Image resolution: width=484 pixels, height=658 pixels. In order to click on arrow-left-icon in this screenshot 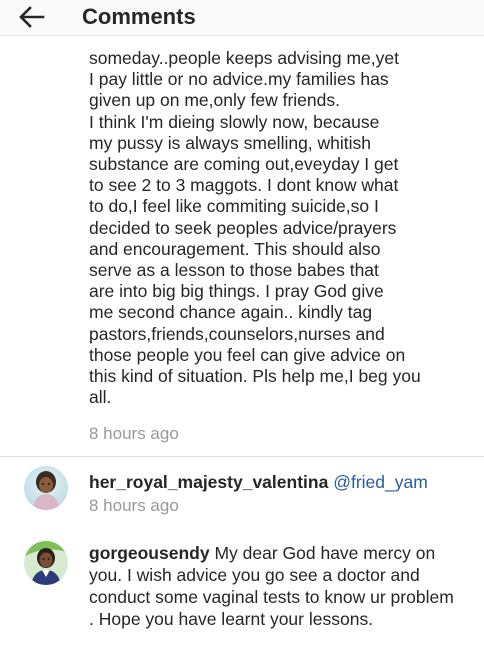, I will do `click(32, 17)`.